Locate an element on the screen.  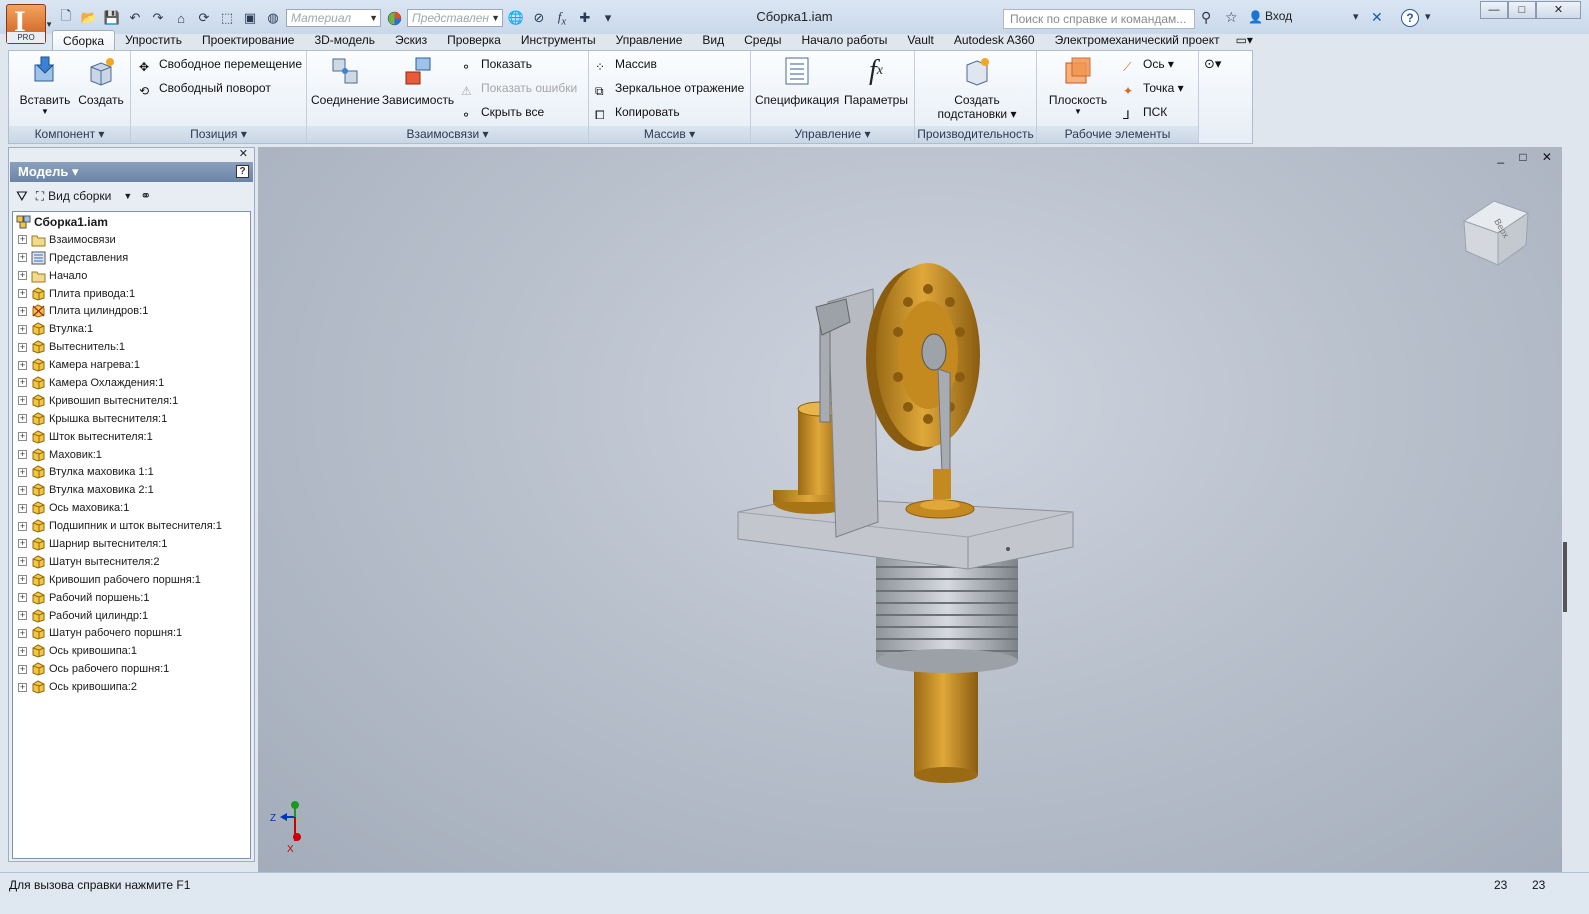
browser-help-button: ? is located at coordinates (242, 171).